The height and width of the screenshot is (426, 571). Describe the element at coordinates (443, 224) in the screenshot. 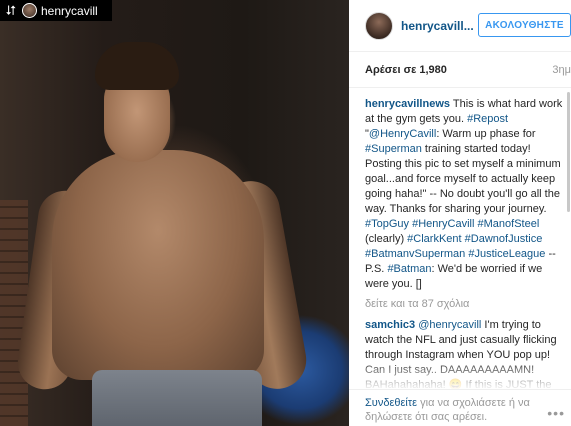

I see `hashtag-link: #HenryCavill` at that location.